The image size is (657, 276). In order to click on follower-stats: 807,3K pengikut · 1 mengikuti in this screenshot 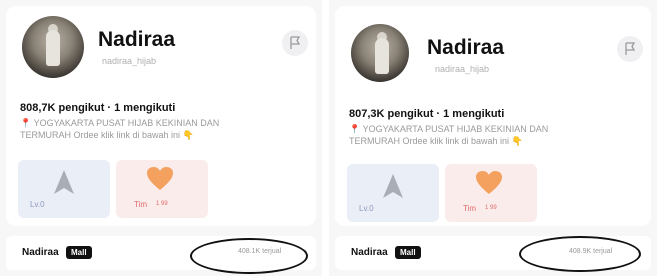, I will do `click(427, 114)`.